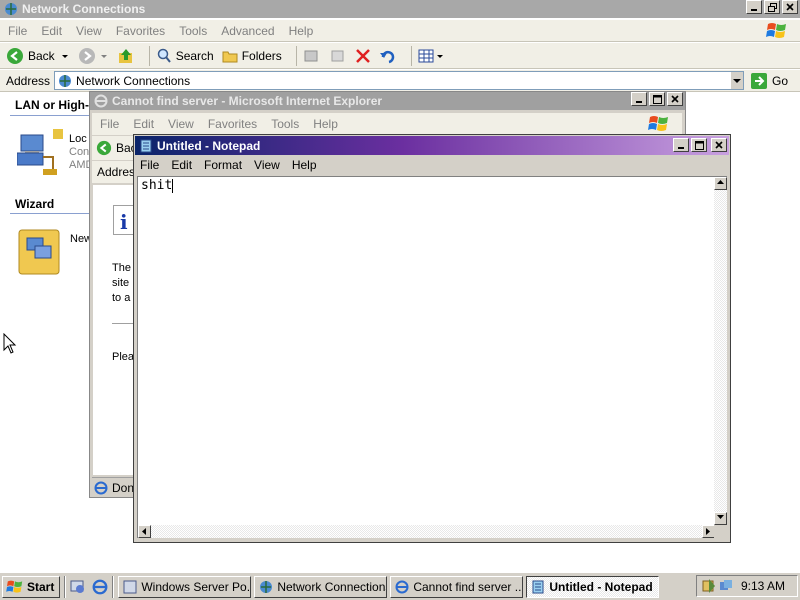 The width and height of the screenshot is (800, 600). I want to click on notepad-maximize-button, so click(699, 145).